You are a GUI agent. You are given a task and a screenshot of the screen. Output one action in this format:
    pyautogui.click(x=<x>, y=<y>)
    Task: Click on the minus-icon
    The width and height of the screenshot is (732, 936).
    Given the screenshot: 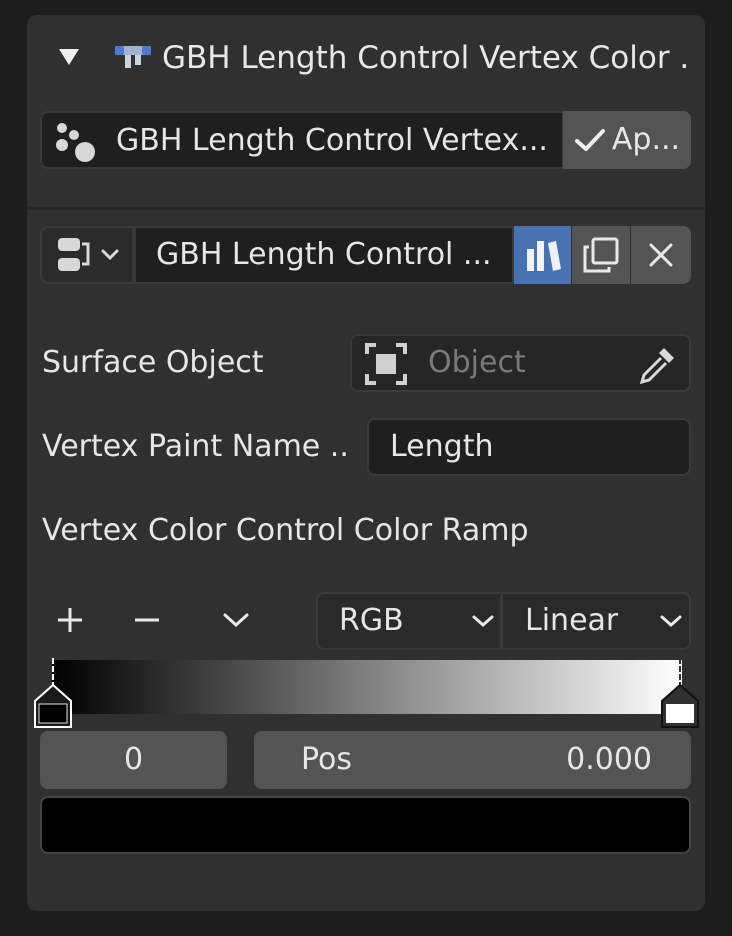 What is the action you would take?
    pyautogui.click(x=147, y=620)
    